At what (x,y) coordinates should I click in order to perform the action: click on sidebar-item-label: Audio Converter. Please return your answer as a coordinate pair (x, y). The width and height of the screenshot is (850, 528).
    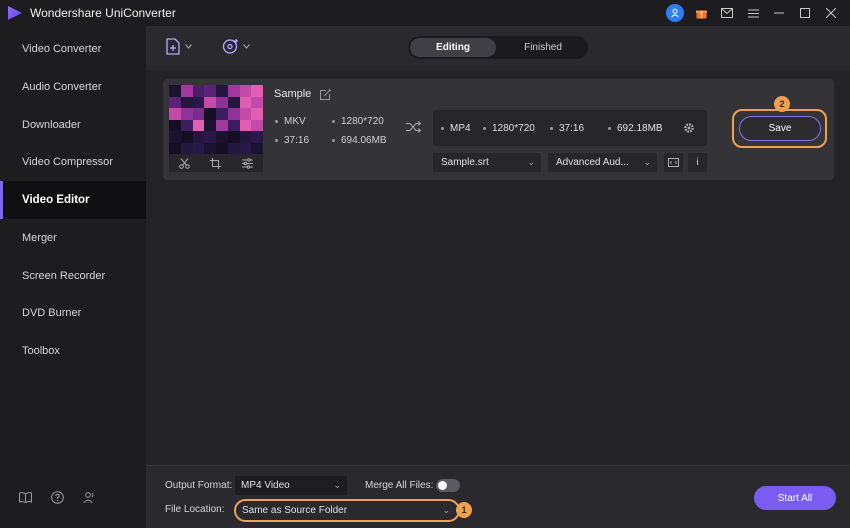
    Looking at the image, I should click on (62, 87).